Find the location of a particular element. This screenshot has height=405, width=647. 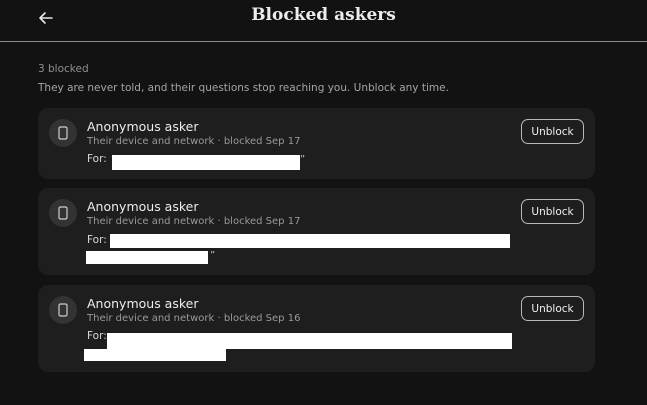

page-title: Blocked askers is located at coordinates (323, 15).